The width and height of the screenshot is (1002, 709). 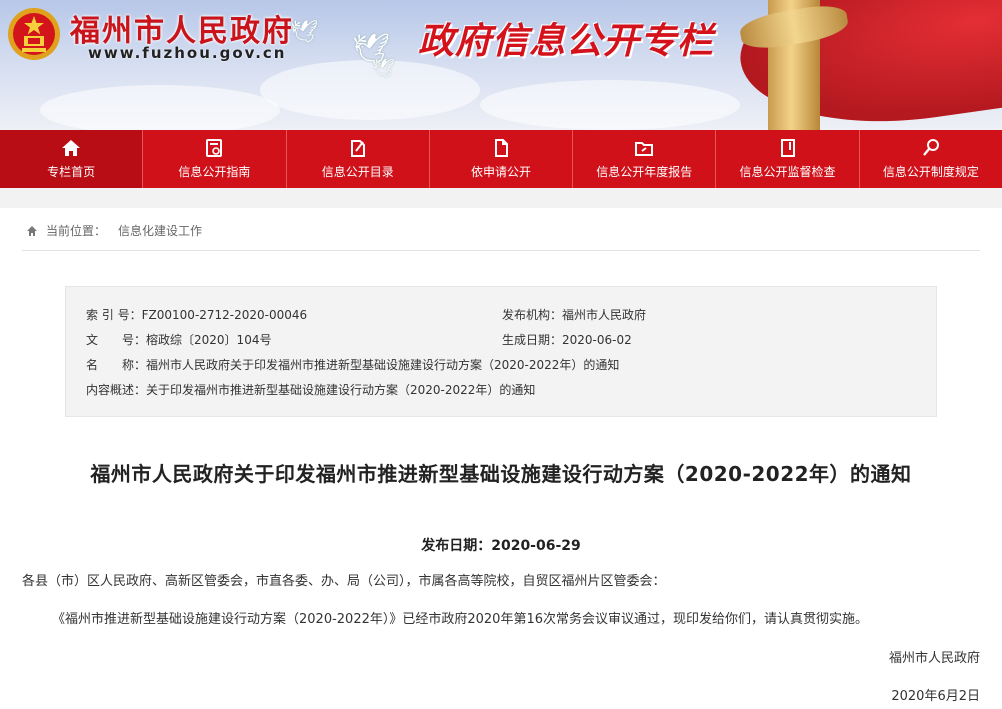 What do you see at coordinates (787, 172) in the screenshot?
I see `nav-label: 信息公开监督检查` at bounding box center [787, 172].